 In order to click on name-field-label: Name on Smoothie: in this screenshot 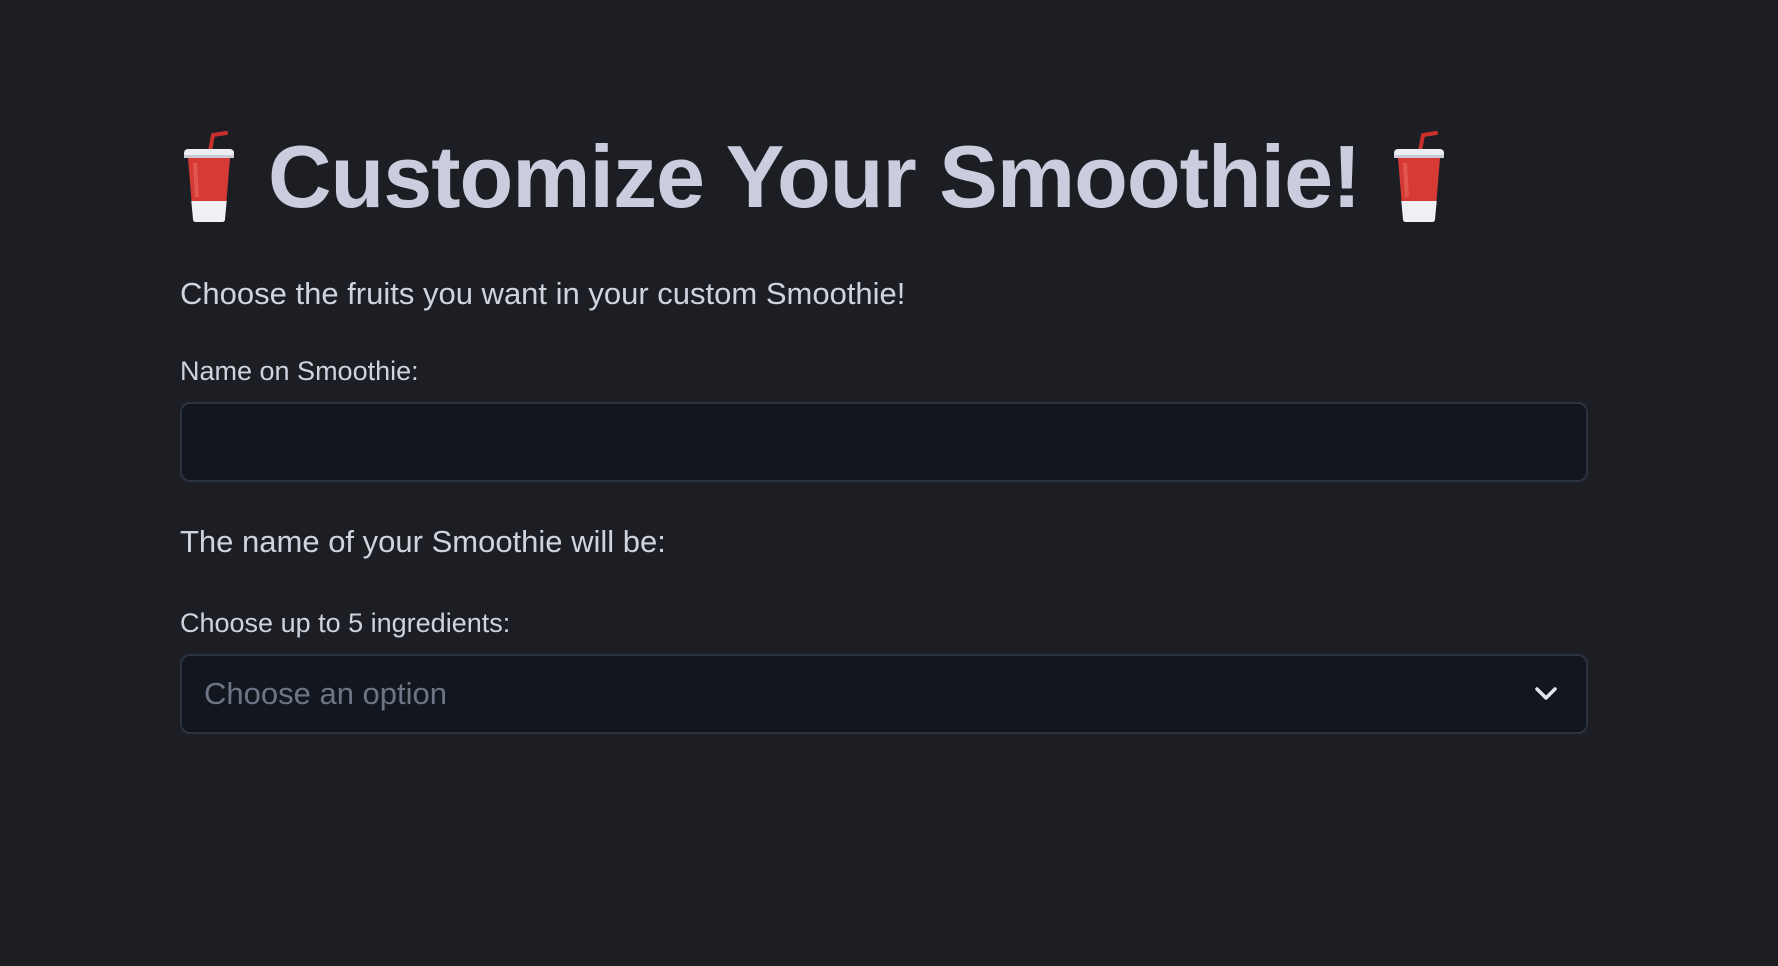, I will do `click(299, 371)`.